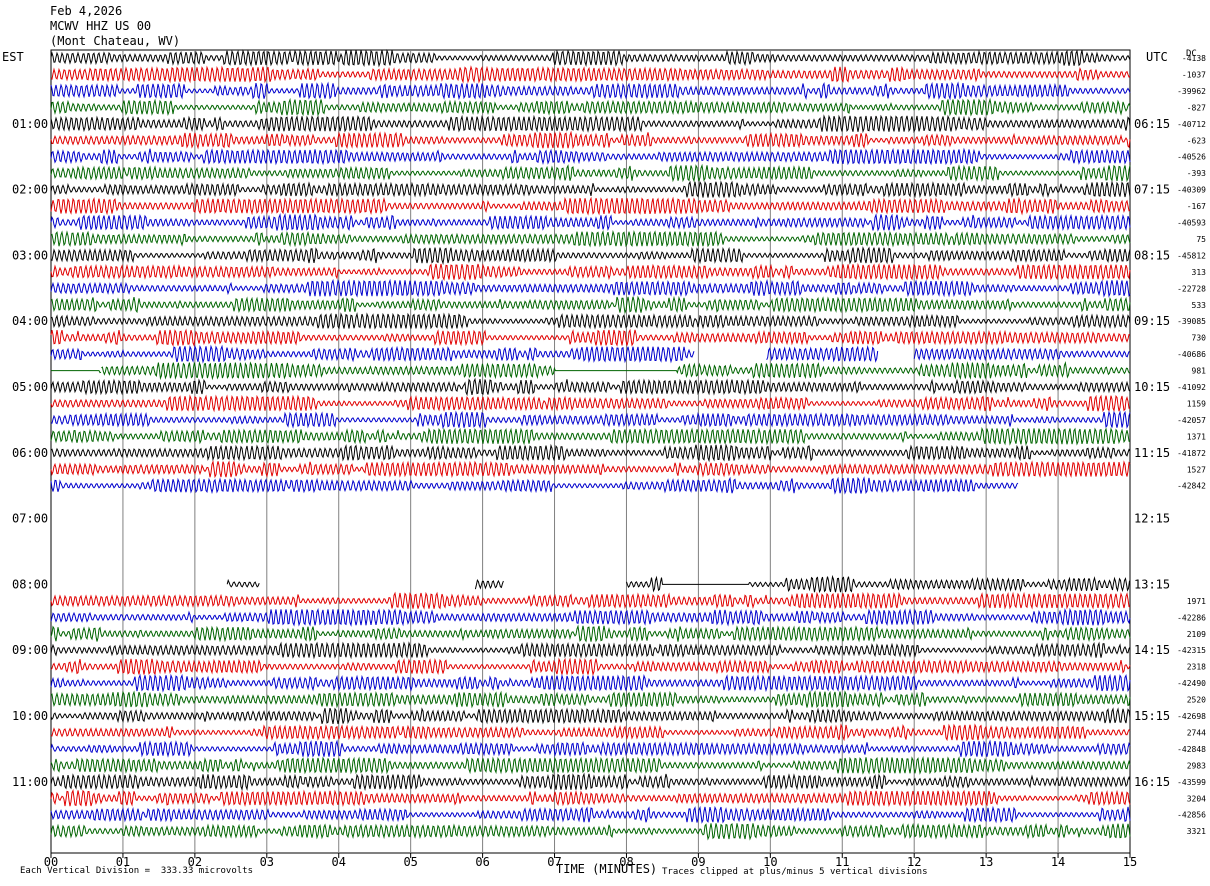 This screenshot has height=886, width=1210. What do you see at coordinates (607, 869) in the screenshot?
I see `x-axis-title: TIME (MINUTES)` at bounding box center [607, 869].